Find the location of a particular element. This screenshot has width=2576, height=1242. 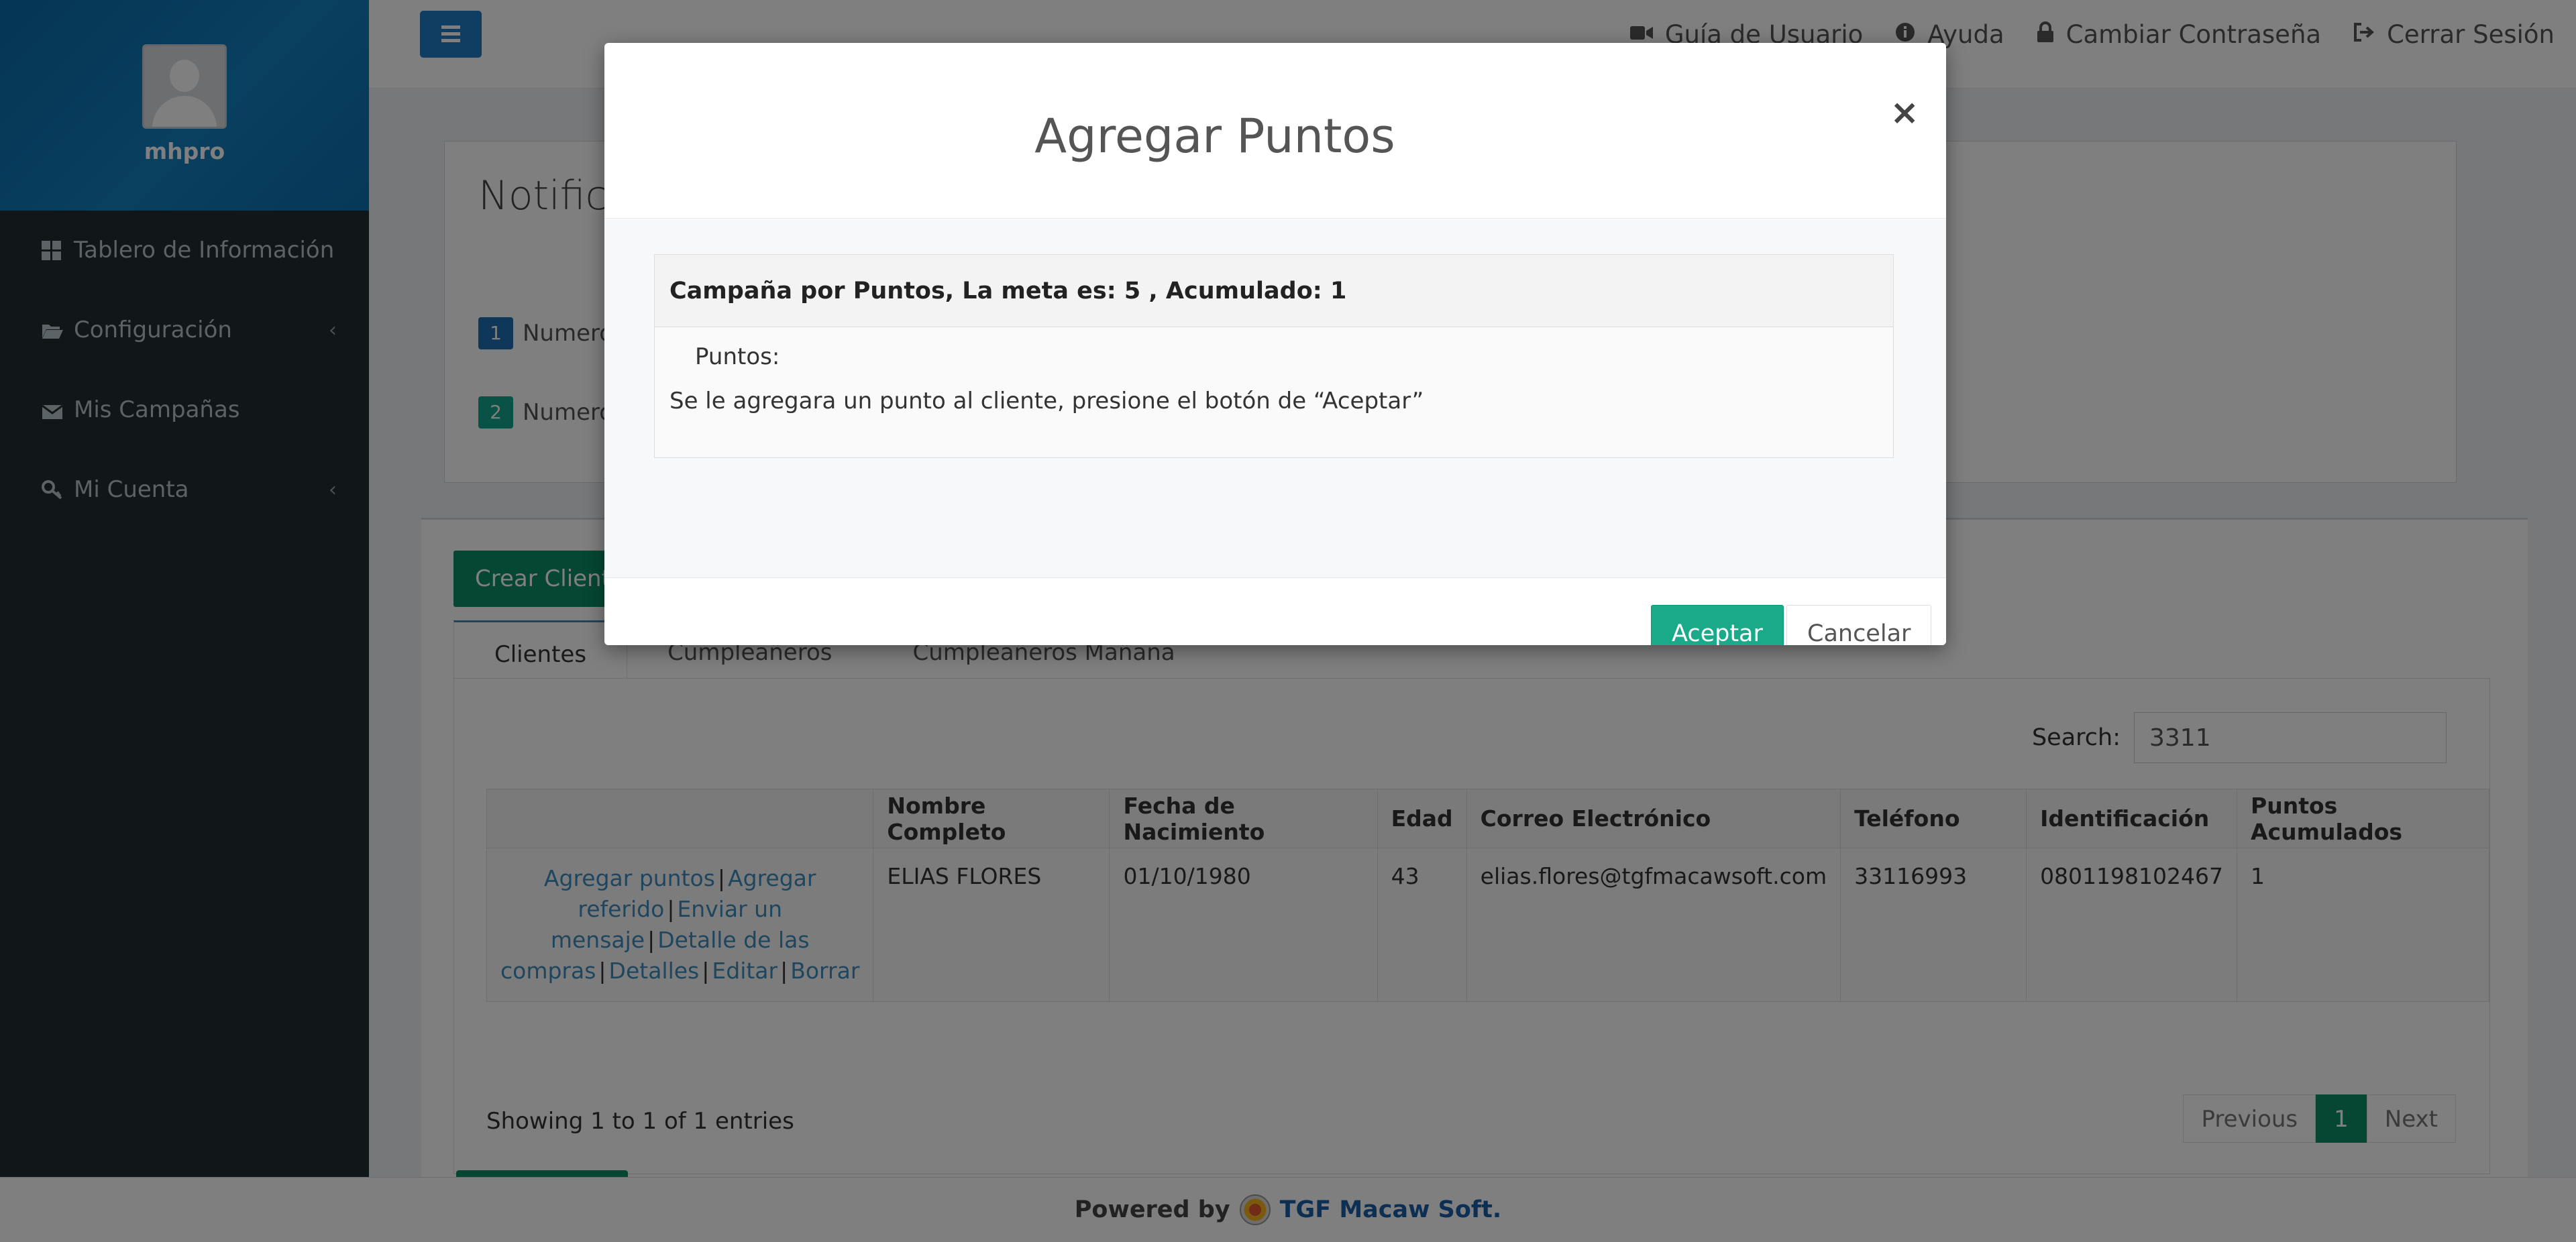

modal-header: Agregar Puntos × is located at coordinates (1275, 131).